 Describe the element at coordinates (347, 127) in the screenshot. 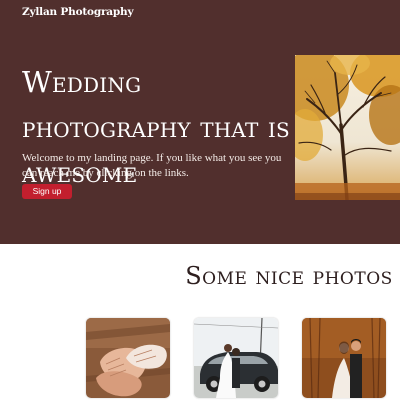

I see `hero-autumn-tree-photo` at that location.